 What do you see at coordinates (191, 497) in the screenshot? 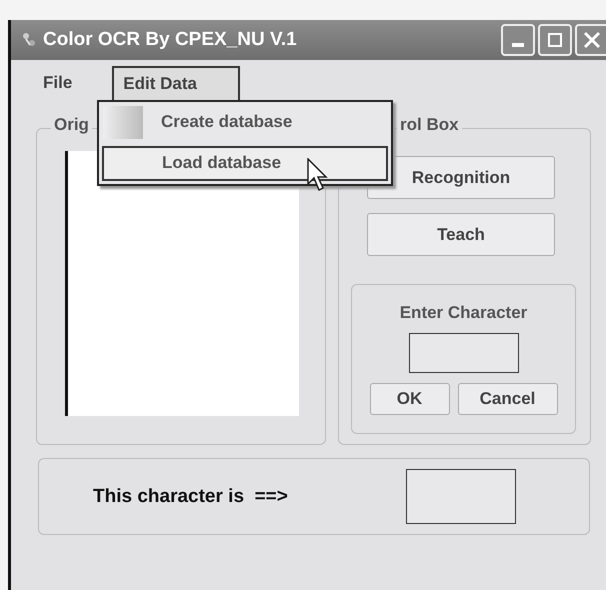
I see `result-label: This character is ==>` at bounding box center [191, 497].